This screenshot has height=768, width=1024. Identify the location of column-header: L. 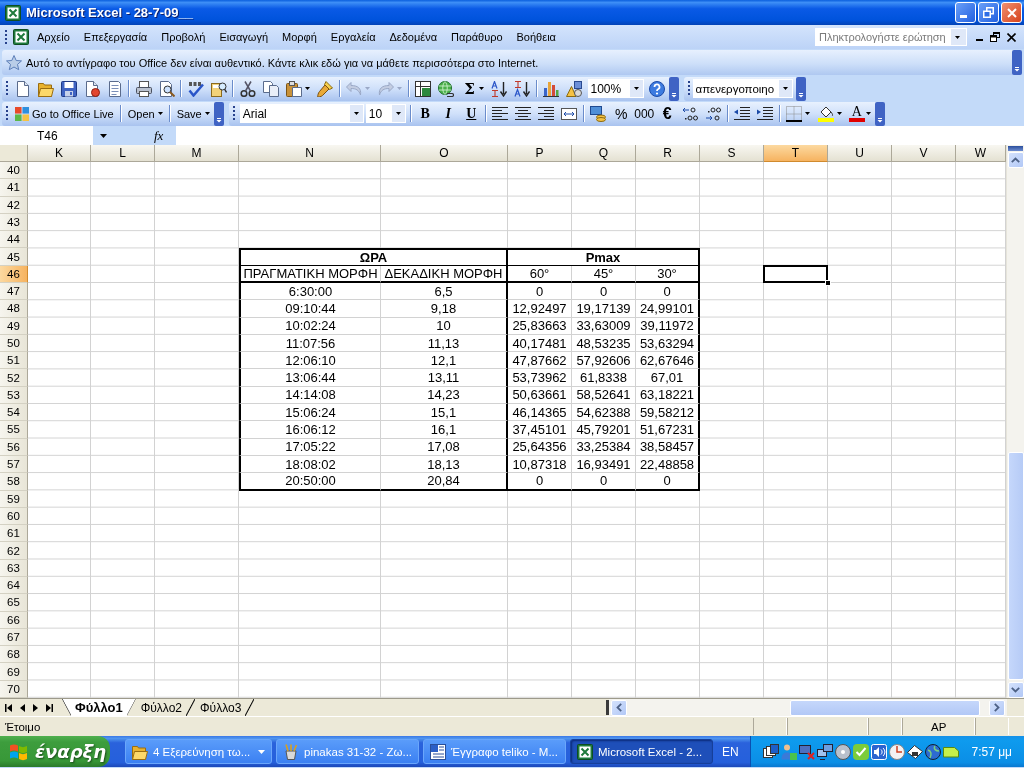
(123, 153).